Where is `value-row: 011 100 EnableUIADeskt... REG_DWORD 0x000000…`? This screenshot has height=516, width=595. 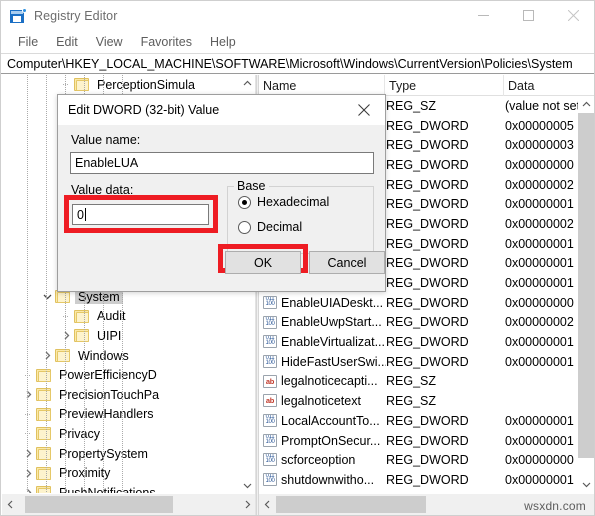 value-row: 011 100 EnableUIADeskt... REG_DWORD 0x000000… is located at coordinates (426, 303).